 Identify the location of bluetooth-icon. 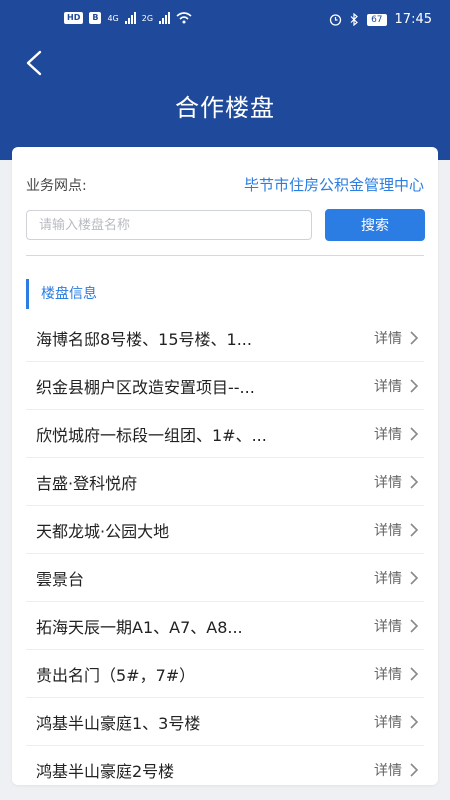
(354, 19).